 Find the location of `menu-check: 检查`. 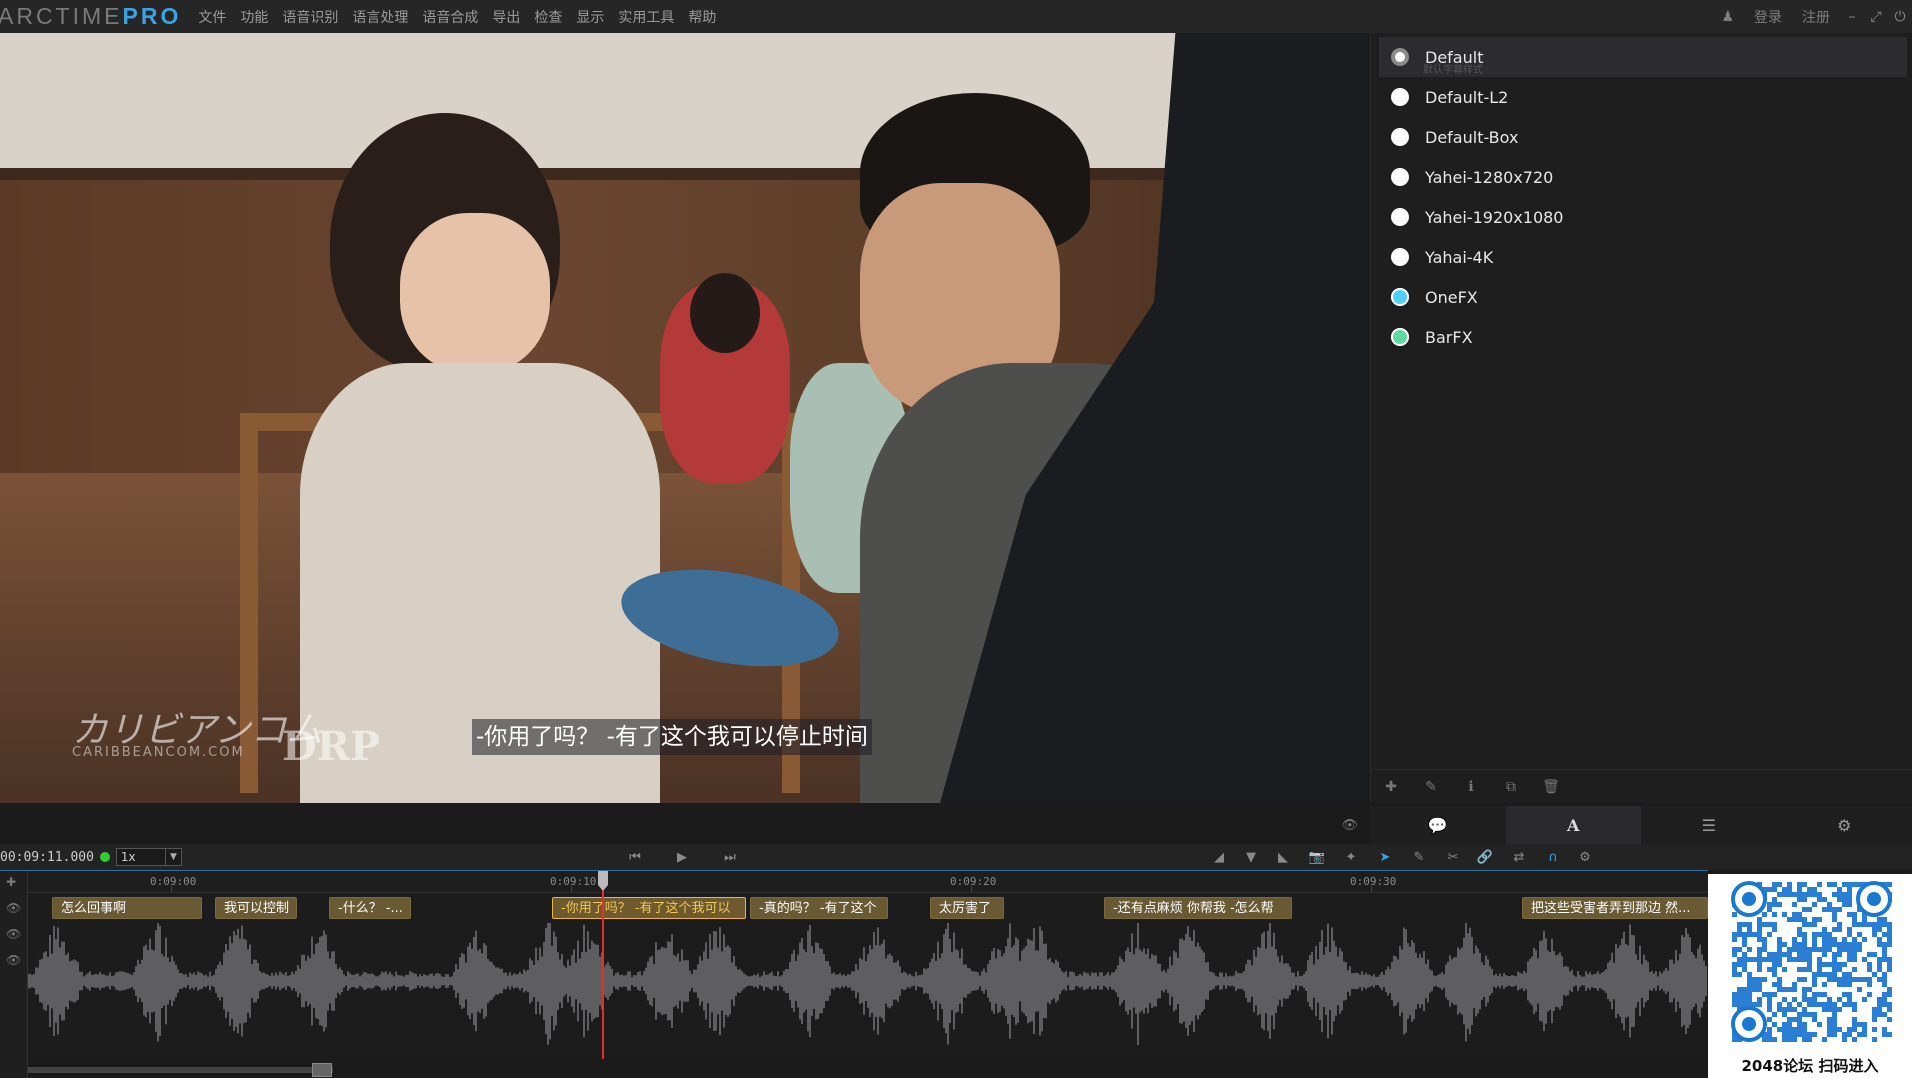

menu-check: 检查 is located at coordinates (548, 17).